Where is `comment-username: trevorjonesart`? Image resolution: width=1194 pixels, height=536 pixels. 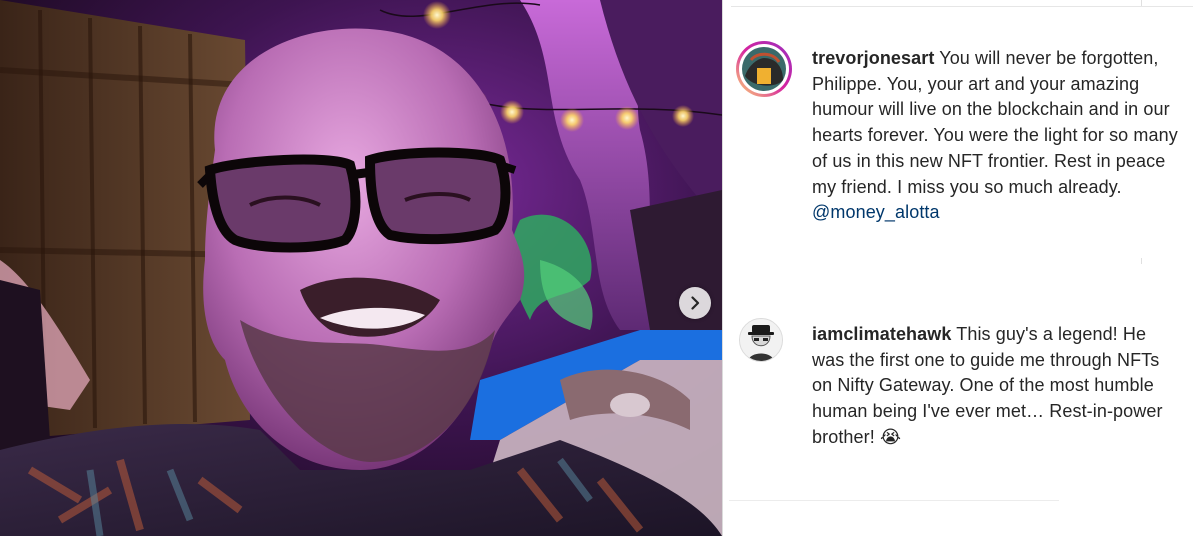 comment-username: trevorjonesart is located at coordinates (873, 58).